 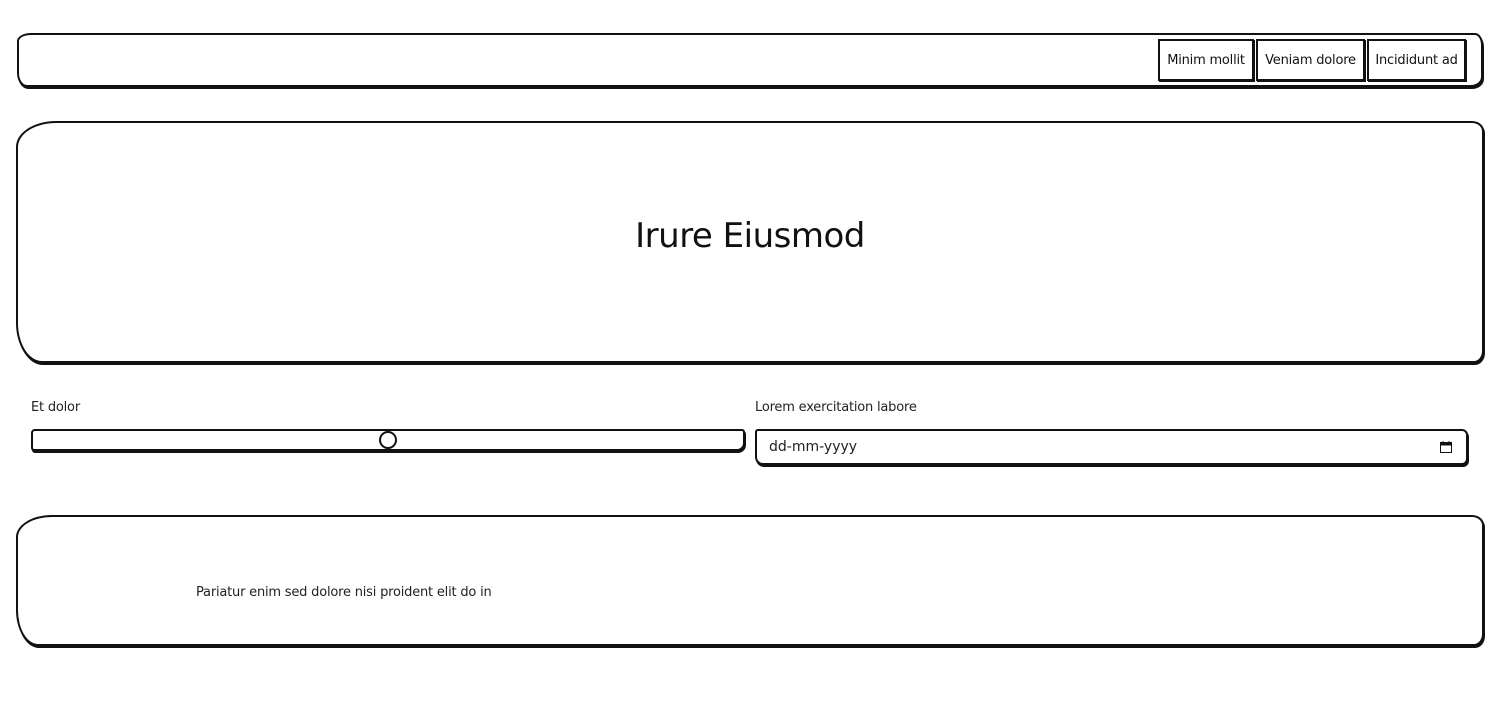 What do you see at coordinates (1111, 447) in the screenshot?
I see `date-input: dd-mm-yyyy` at bounding box center [1111, 447].